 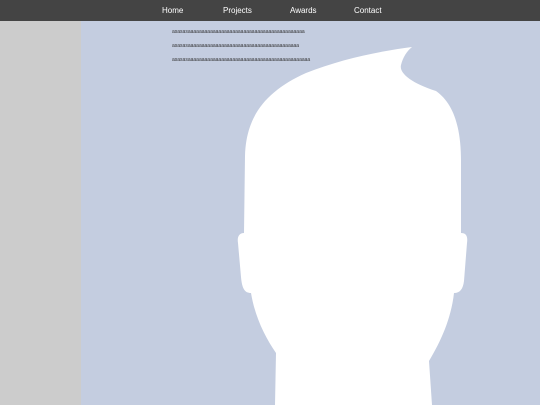 I want to click on nav-link-home: Home, so click(x=172, y=10).